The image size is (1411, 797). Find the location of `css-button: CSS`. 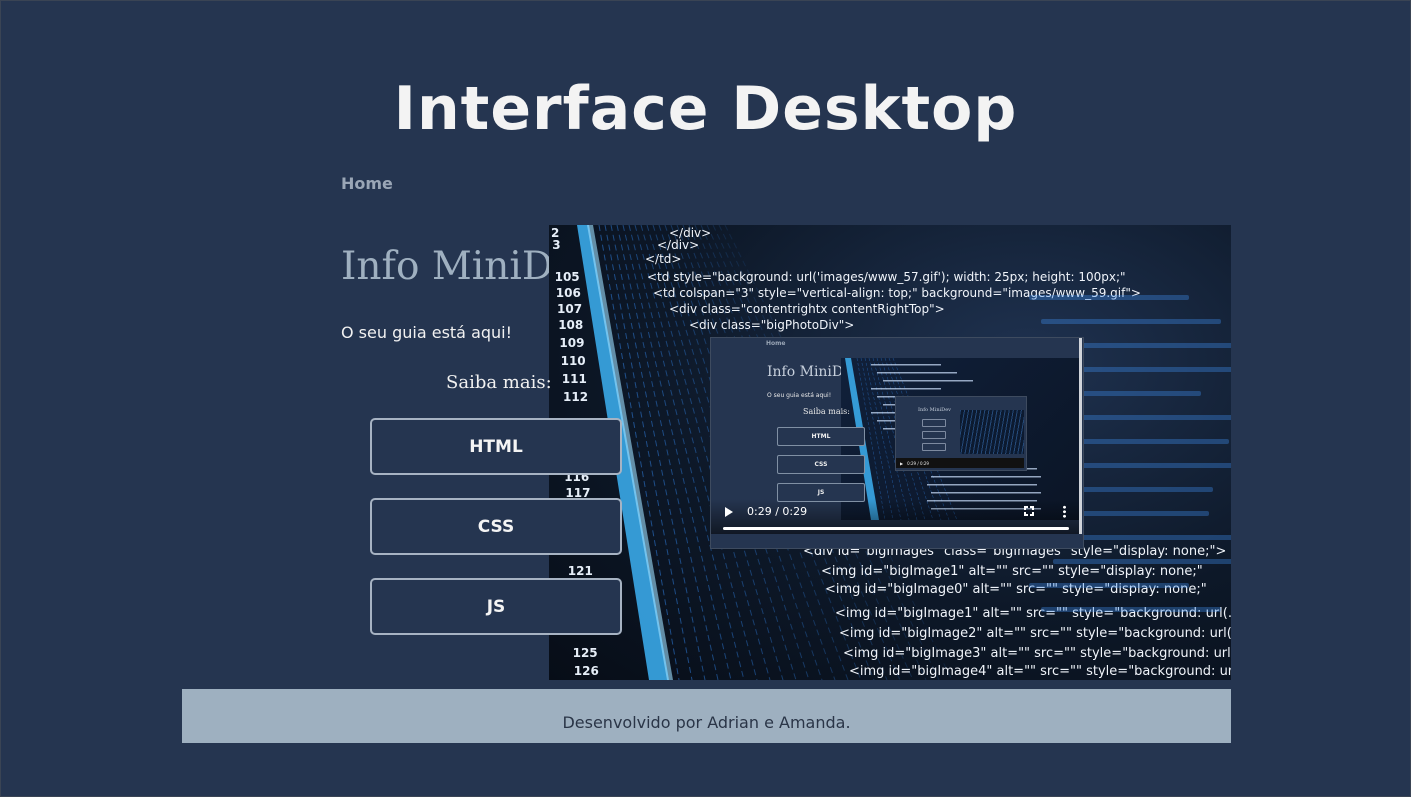

css-button: CSS is located at coordinates (496, 526).